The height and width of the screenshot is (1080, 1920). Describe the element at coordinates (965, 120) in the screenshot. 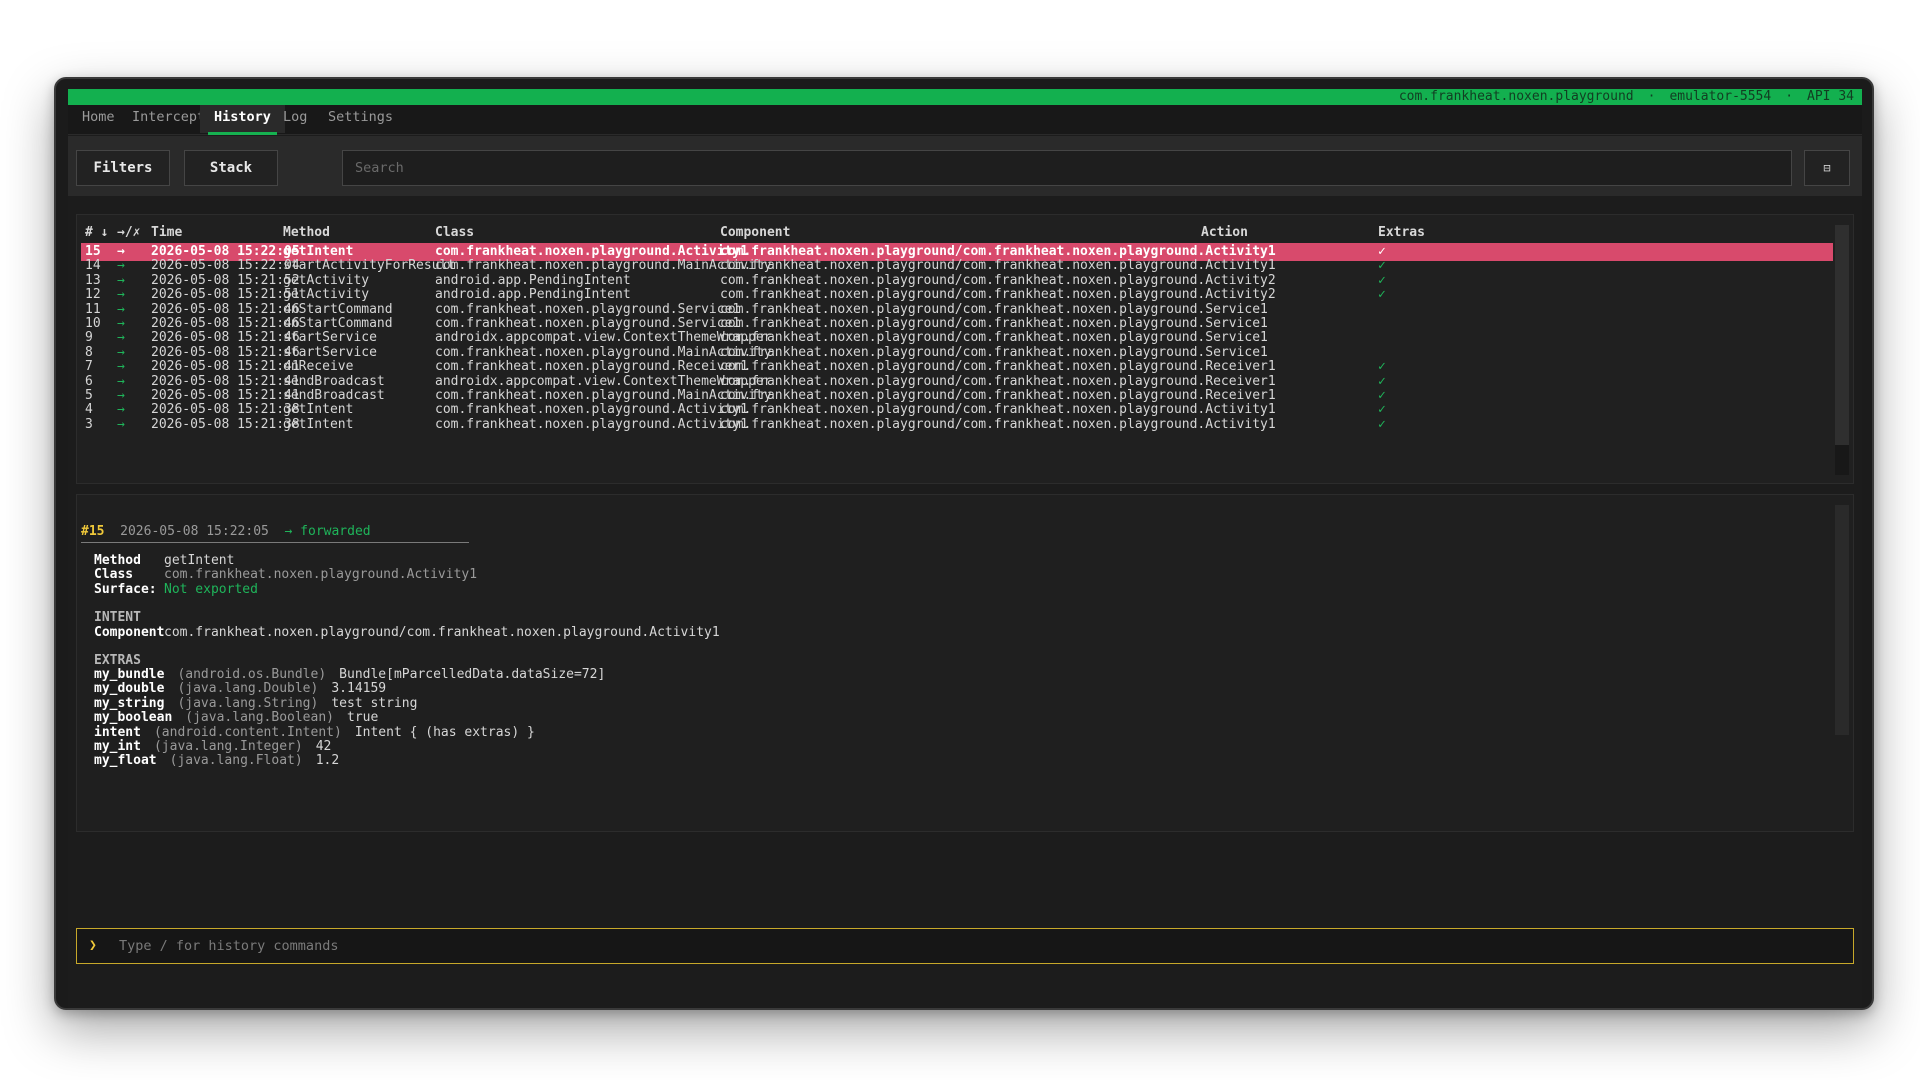

I see `tab-bar: Home Intercept History Log Settings` at that location.